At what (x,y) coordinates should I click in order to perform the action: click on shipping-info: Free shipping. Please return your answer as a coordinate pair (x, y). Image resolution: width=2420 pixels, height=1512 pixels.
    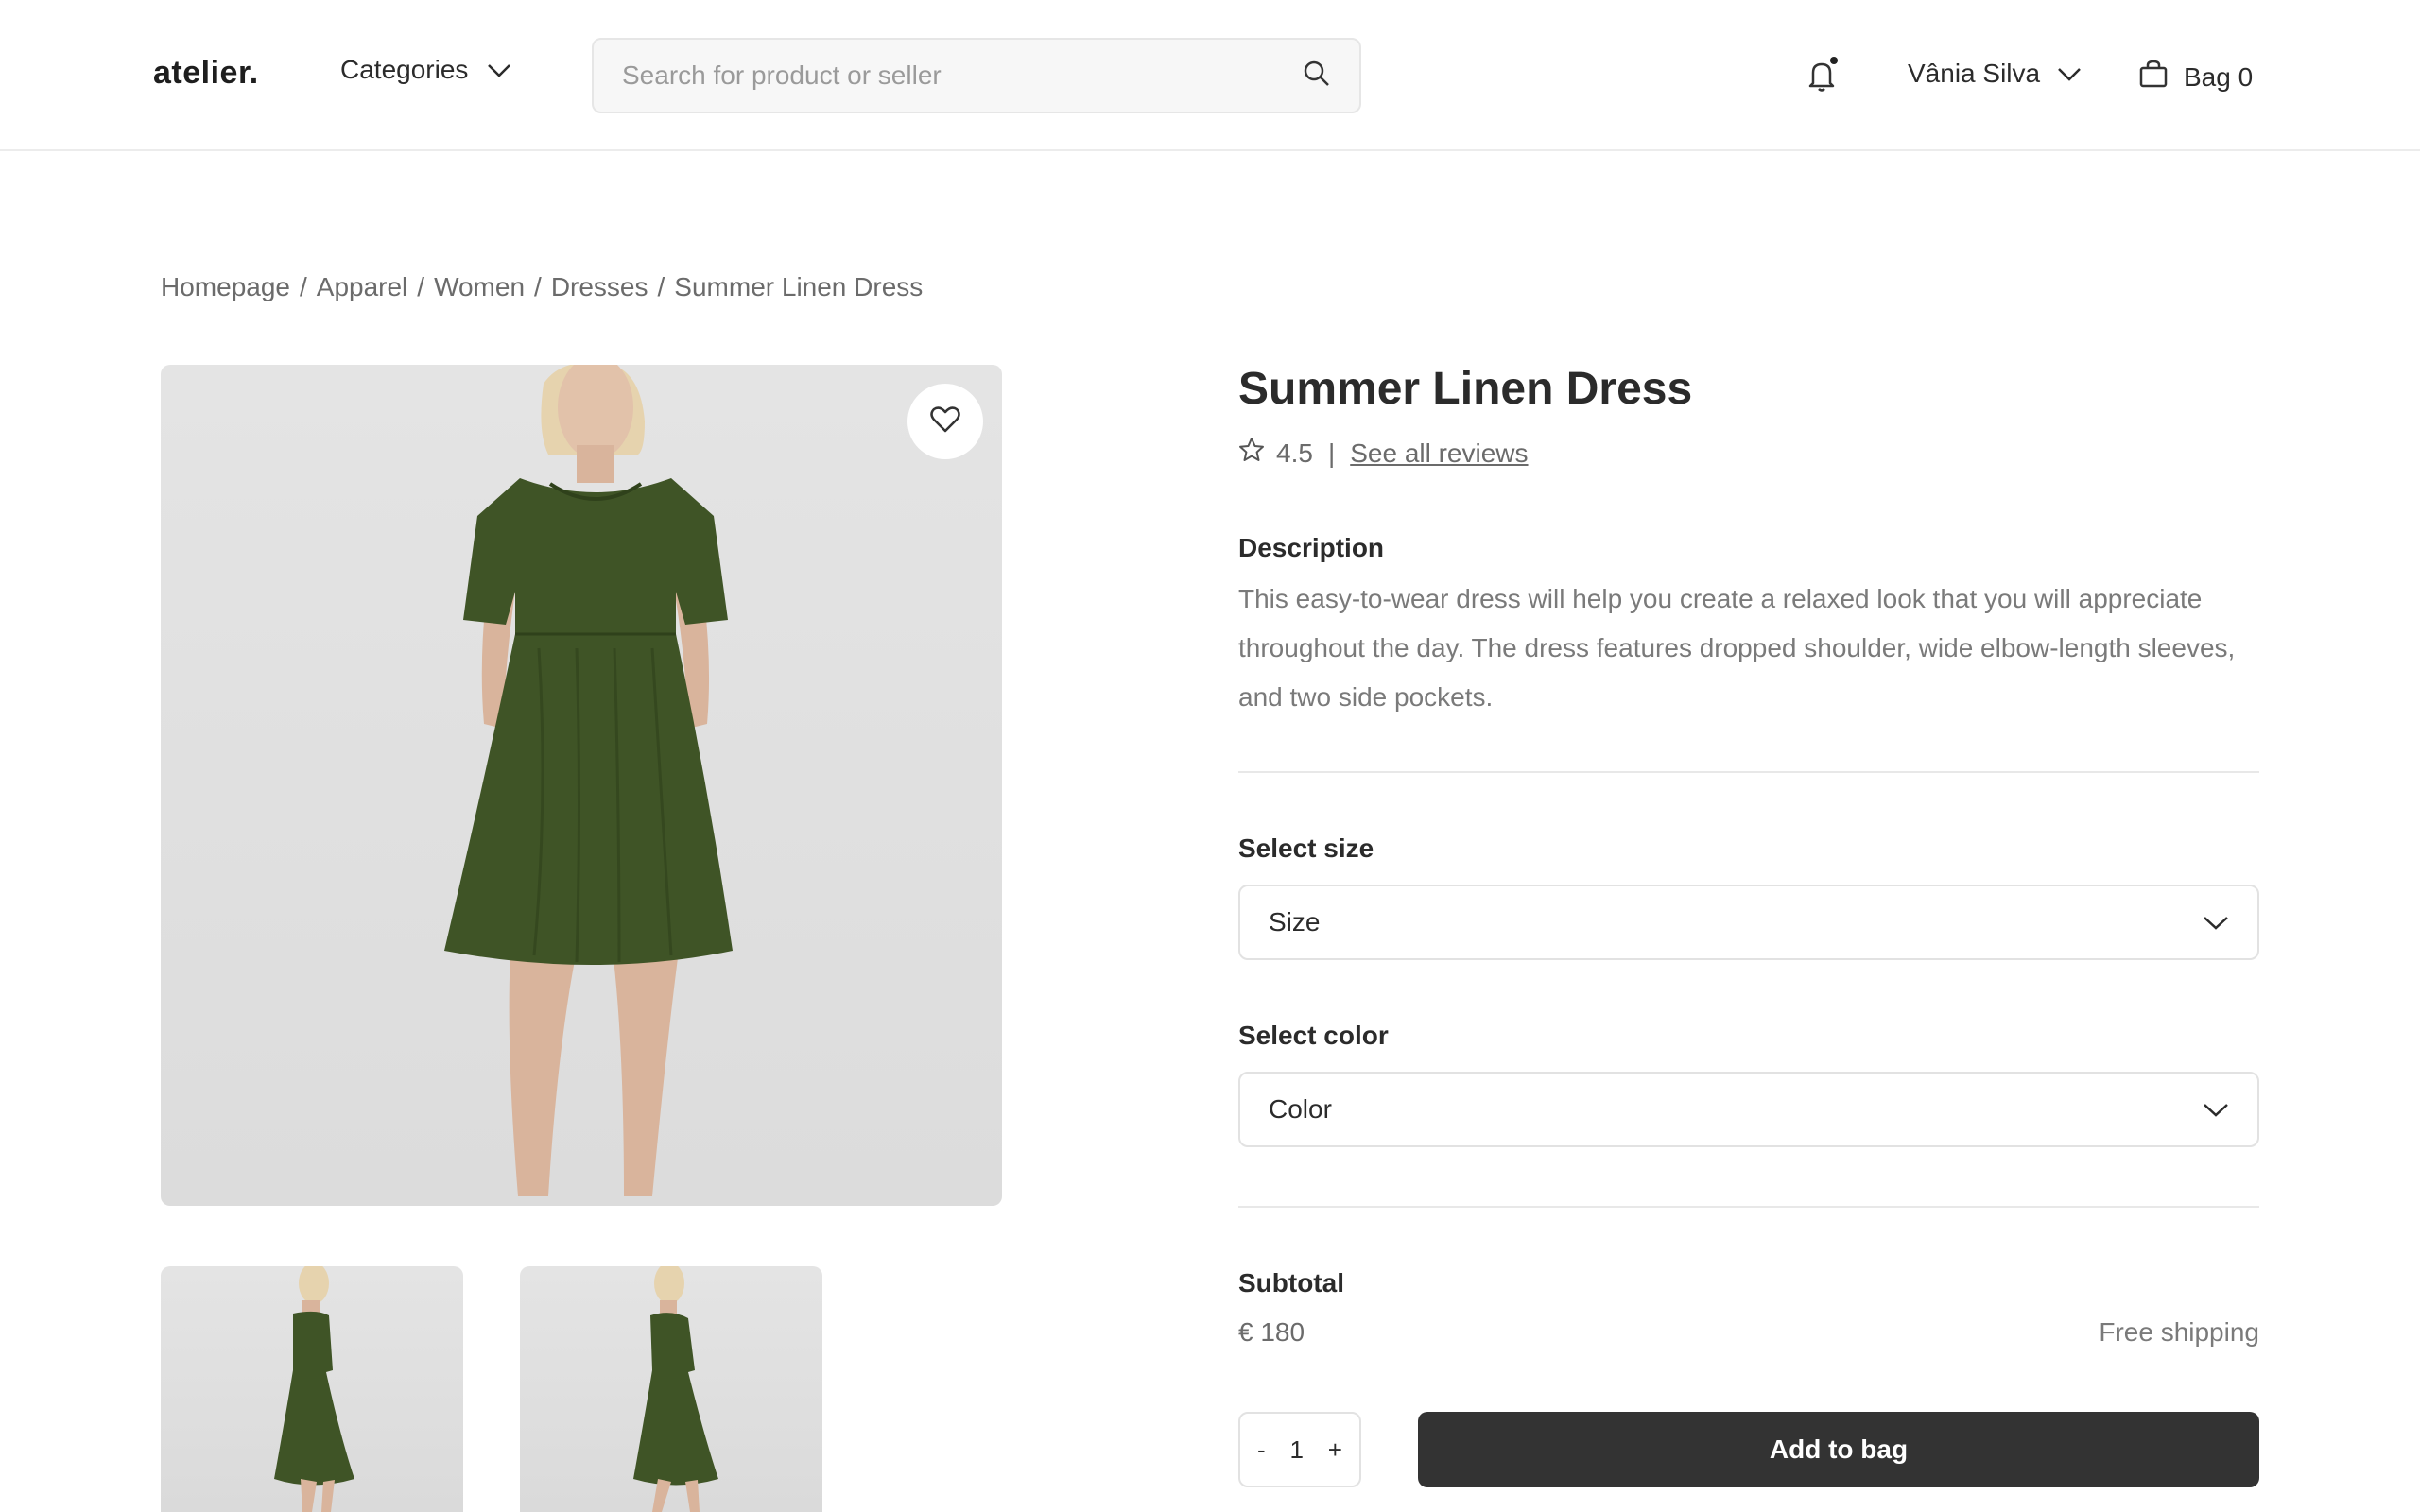
    Looking at the image, I should click on (2179, 1332).